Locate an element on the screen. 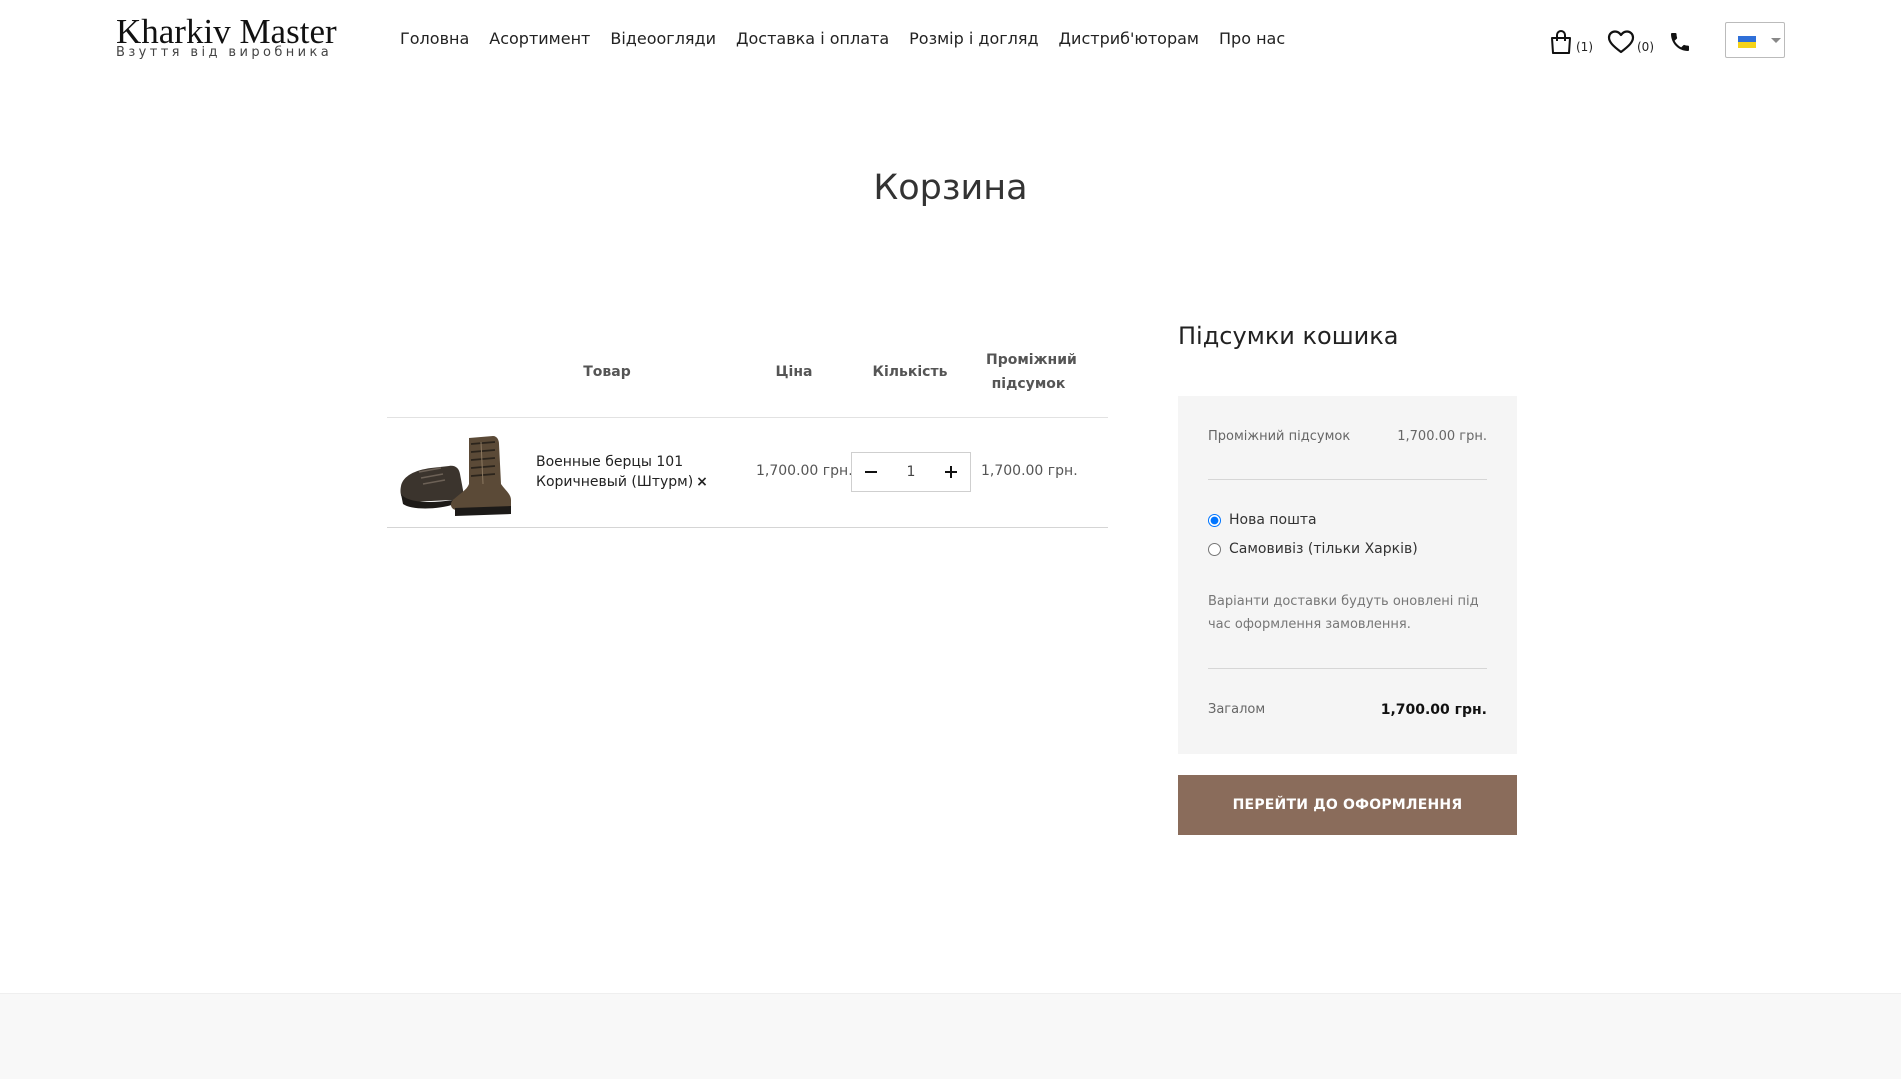  language-select is located at coordinates (1755, 40).